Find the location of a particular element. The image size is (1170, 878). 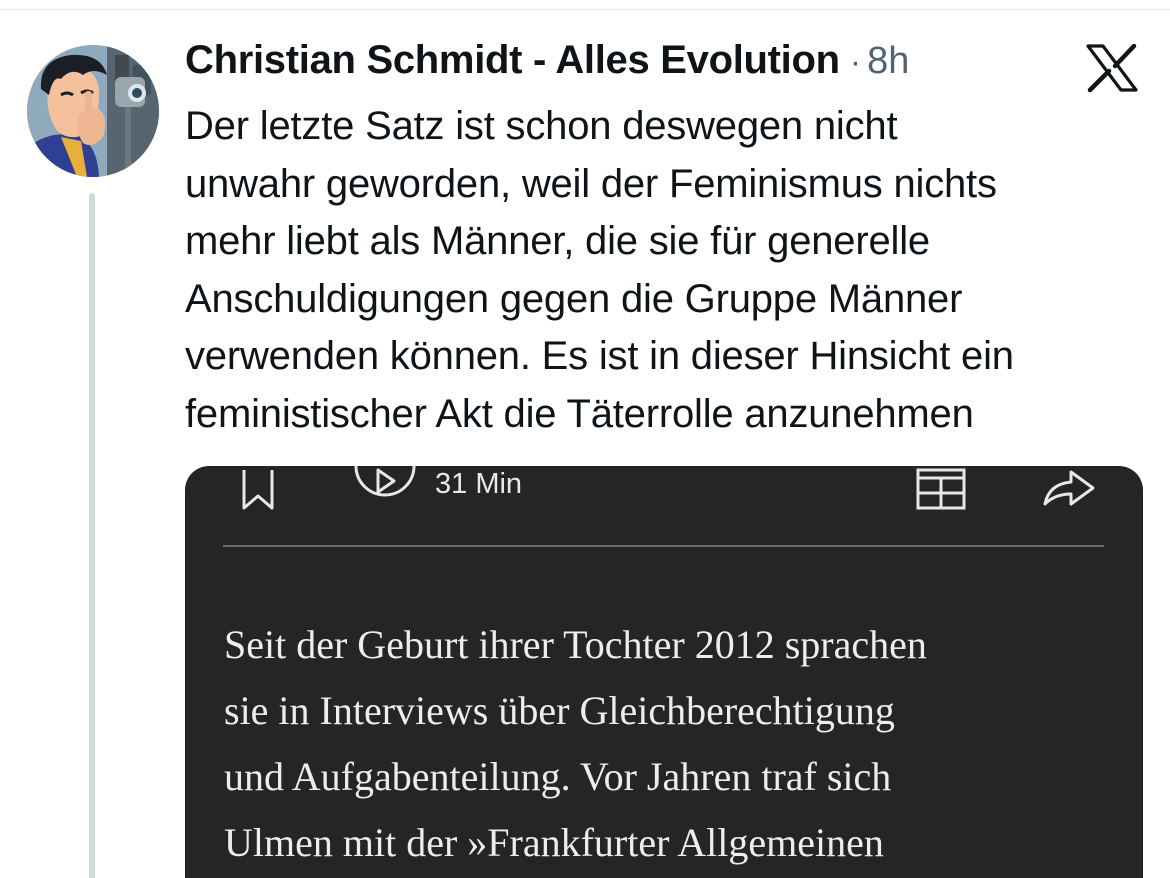

media-toolbar: 31 Min is located at coordinates (664, 497).